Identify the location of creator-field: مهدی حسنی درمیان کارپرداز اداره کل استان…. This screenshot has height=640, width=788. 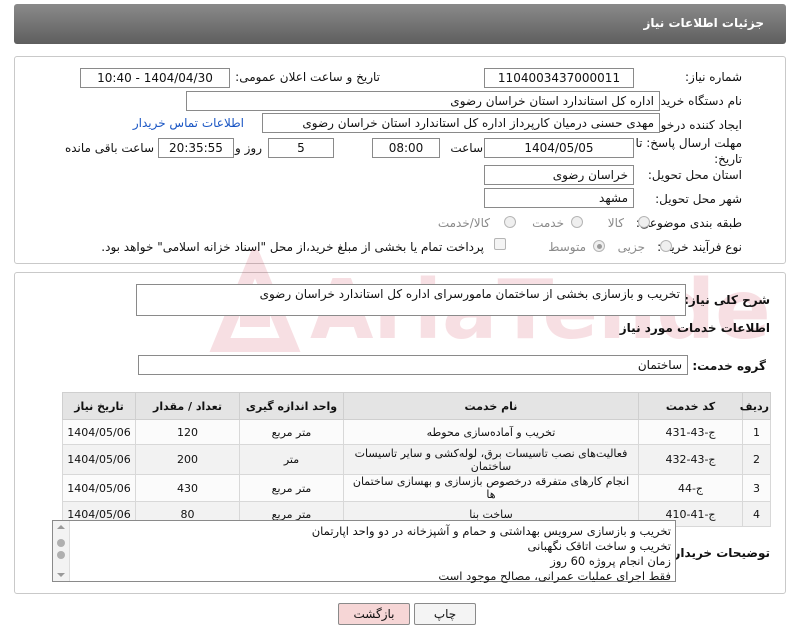
(461, 123).